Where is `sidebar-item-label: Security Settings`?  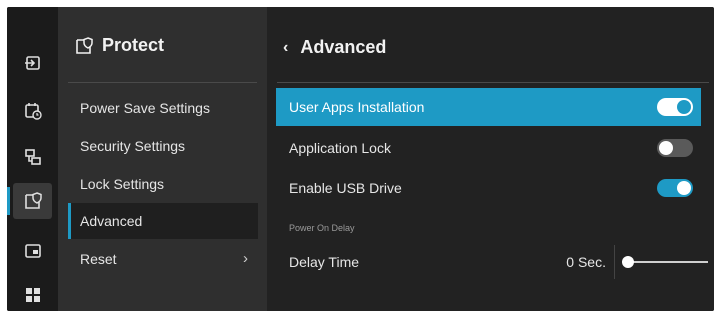
sidebar-item-label: Security Settings is located at coordinates (133, 146).